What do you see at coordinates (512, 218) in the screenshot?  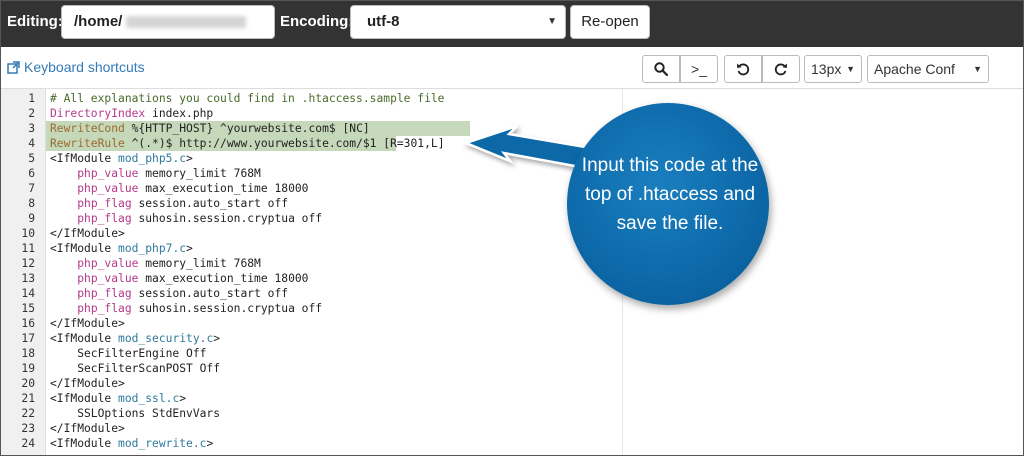 I see `code-line: 9 php_flag suhosin.session.cryptua off` at bounding box center [512, 218].